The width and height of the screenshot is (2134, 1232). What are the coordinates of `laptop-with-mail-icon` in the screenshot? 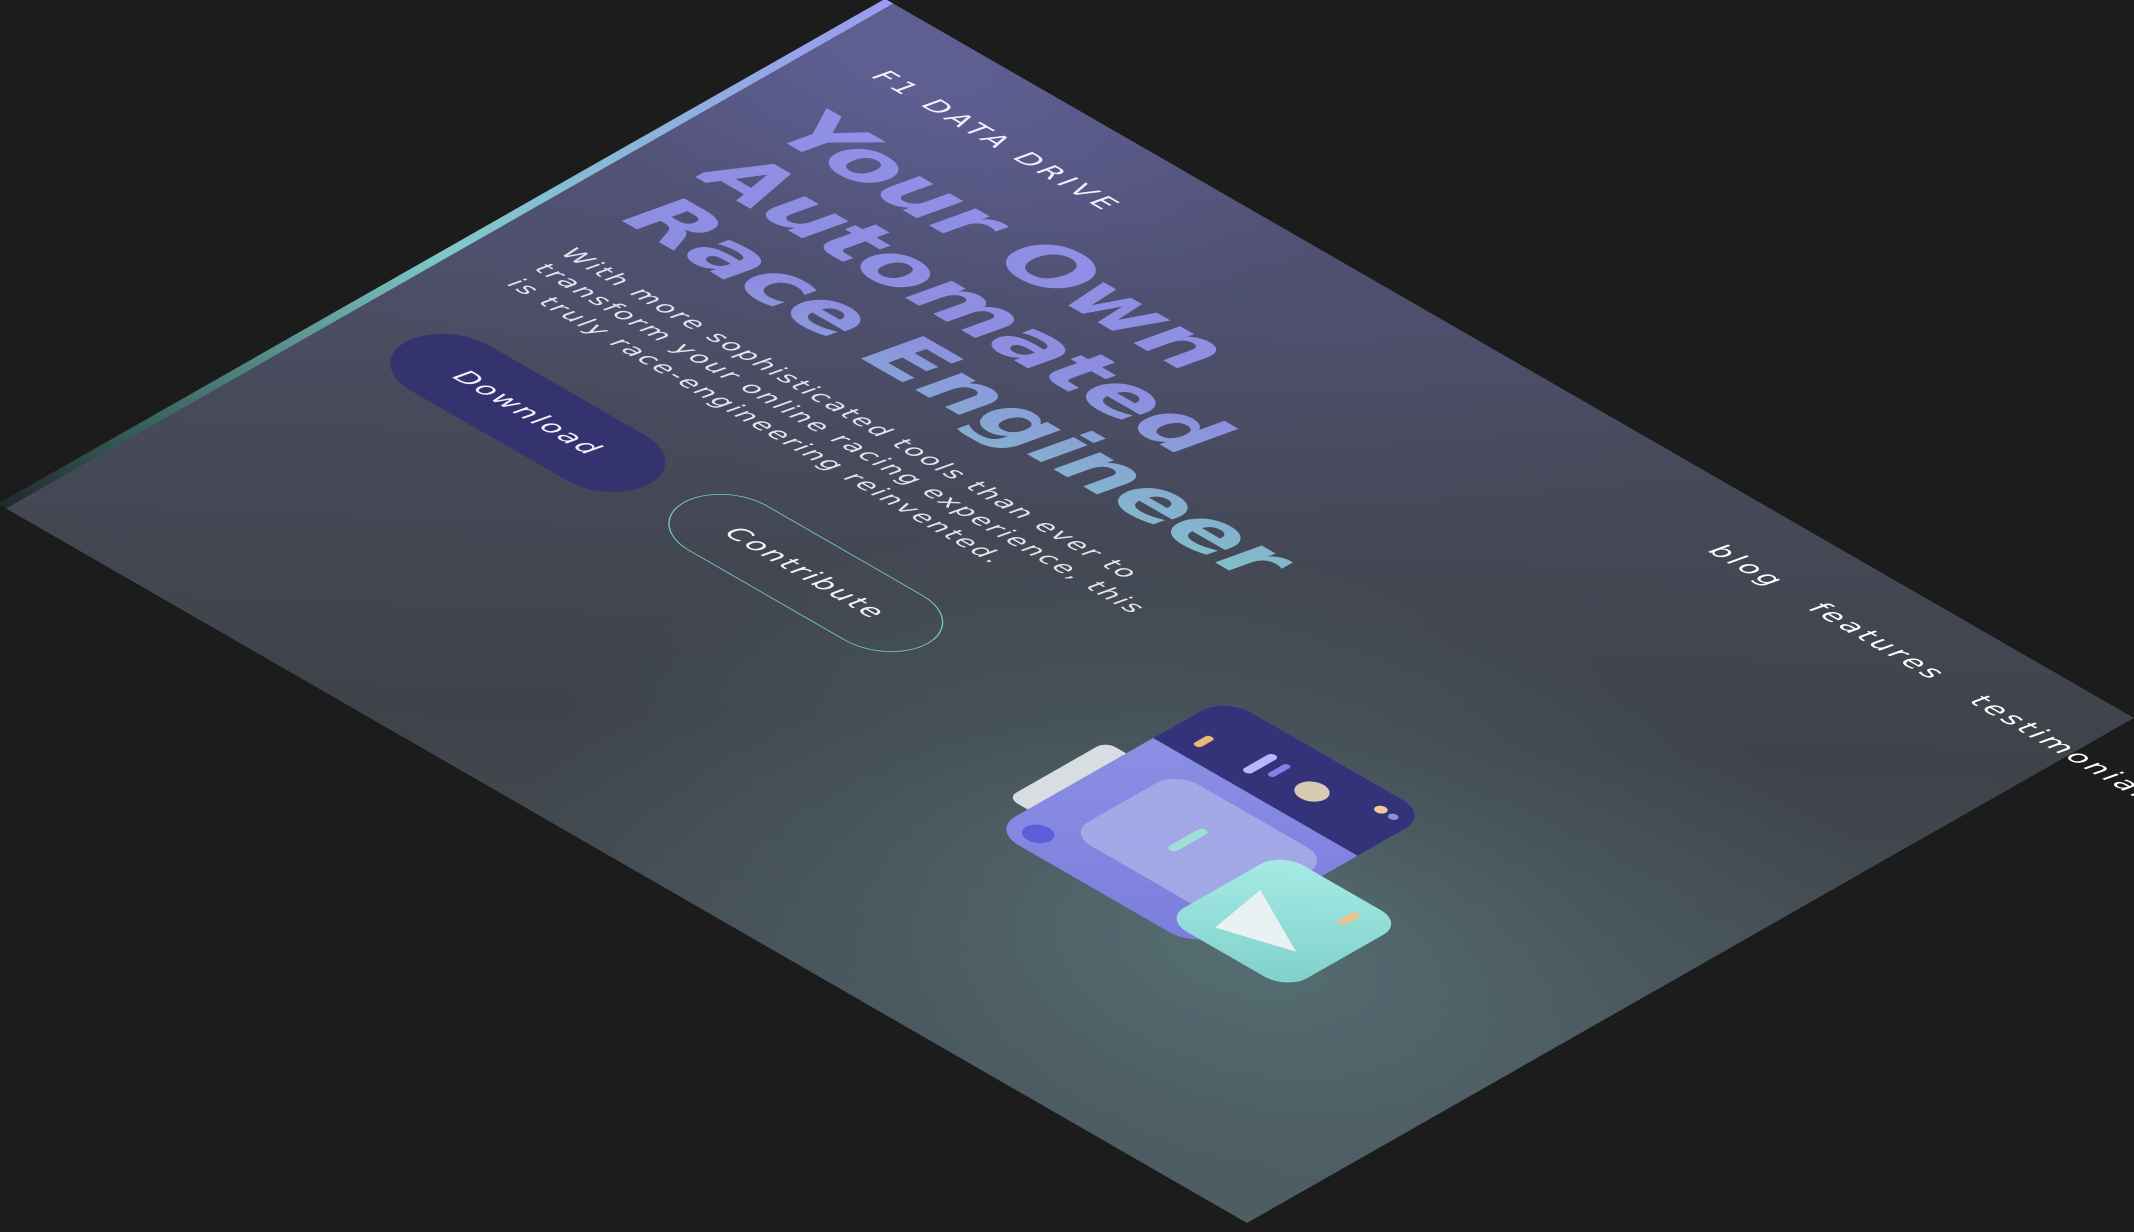 It's located at (1210, 844).